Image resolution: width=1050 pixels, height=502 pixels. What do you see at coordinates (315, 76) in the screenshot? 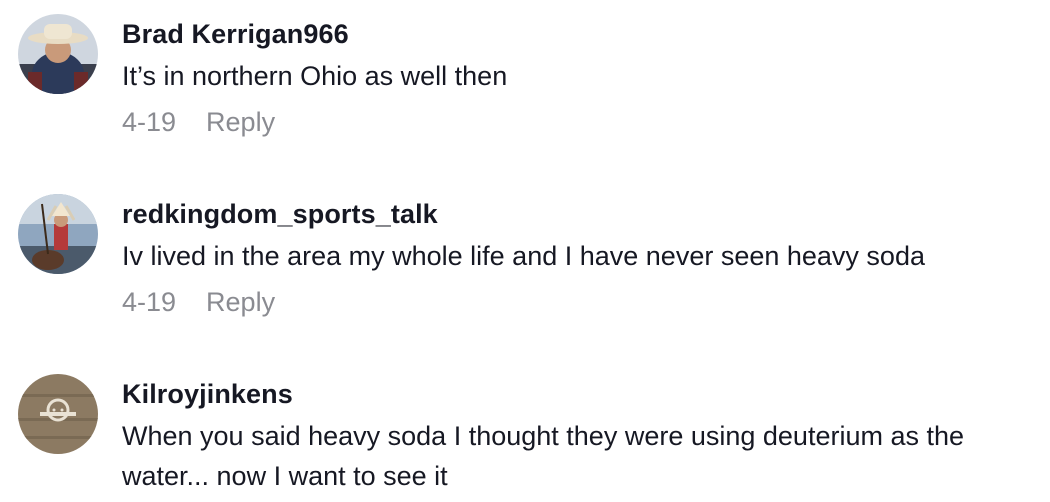
I see `comment-text: It’s in northern Ohio as well then` at bounding box center [315, 76].